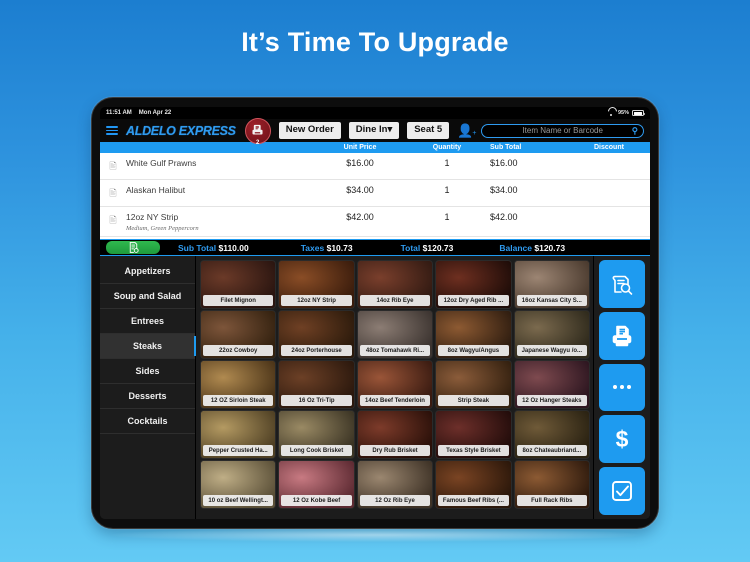 The image size is (750, 562). I want to click on menu-item-tile: 12 Oz Kobe Beef, so click(316, 484).